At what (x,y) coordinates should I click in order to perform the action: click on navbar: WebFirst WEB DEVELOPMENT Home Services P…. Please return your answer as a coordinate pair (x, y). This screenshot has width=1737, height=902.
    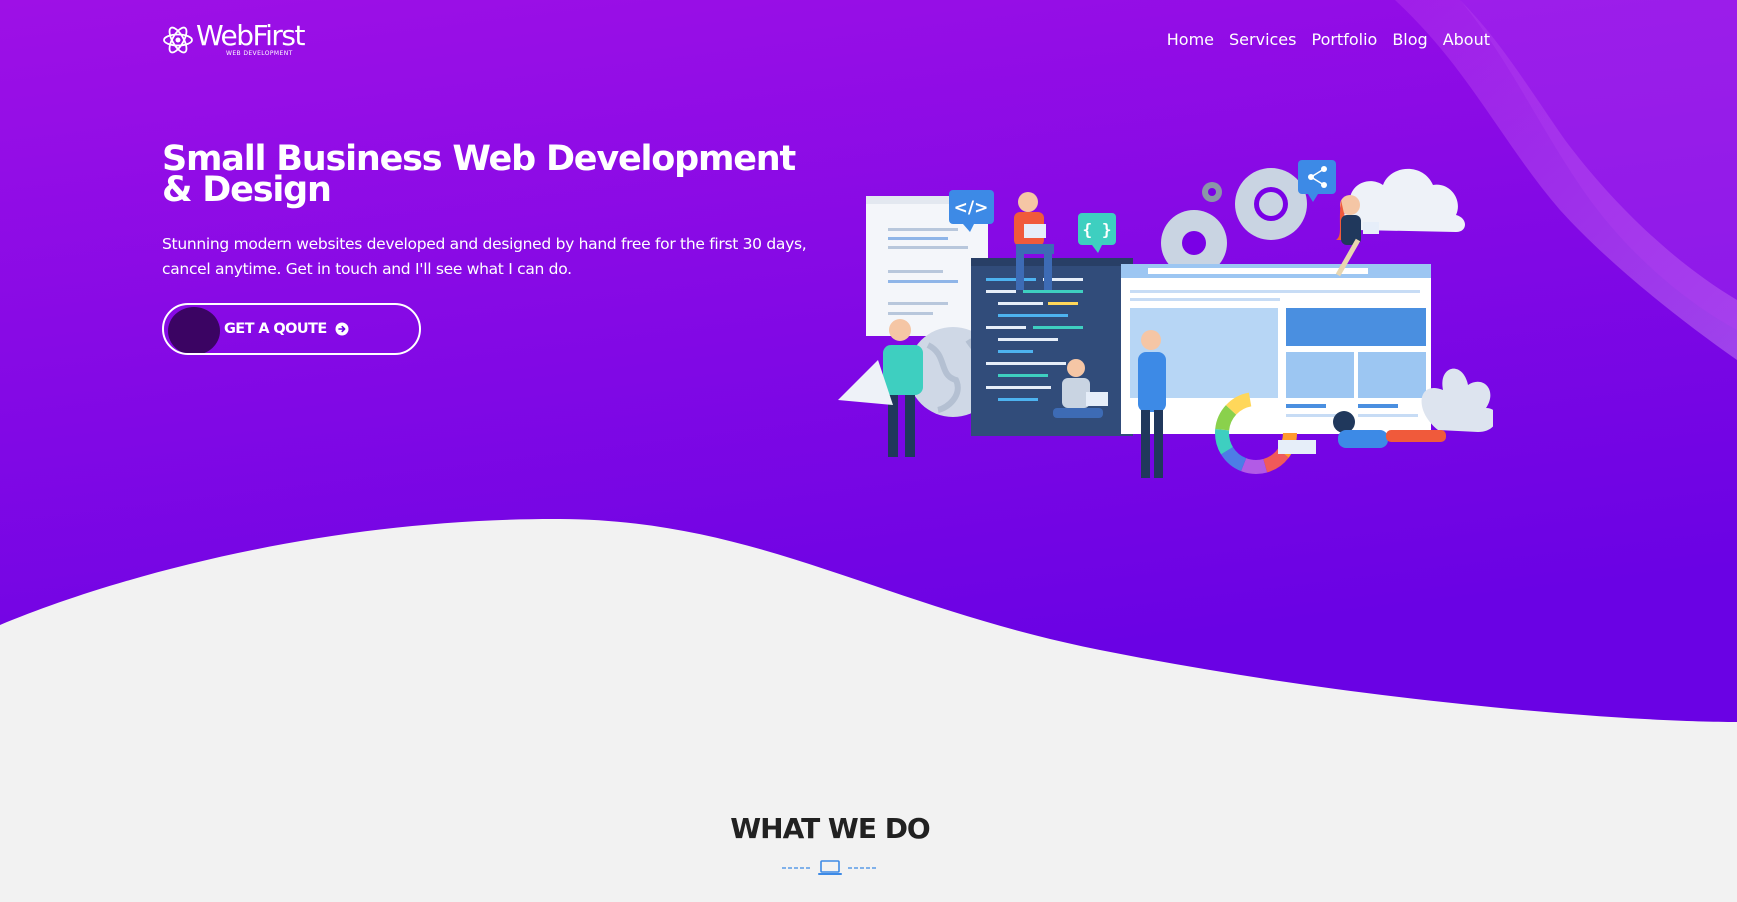
    Looking at the image, I should click on (826, 42).